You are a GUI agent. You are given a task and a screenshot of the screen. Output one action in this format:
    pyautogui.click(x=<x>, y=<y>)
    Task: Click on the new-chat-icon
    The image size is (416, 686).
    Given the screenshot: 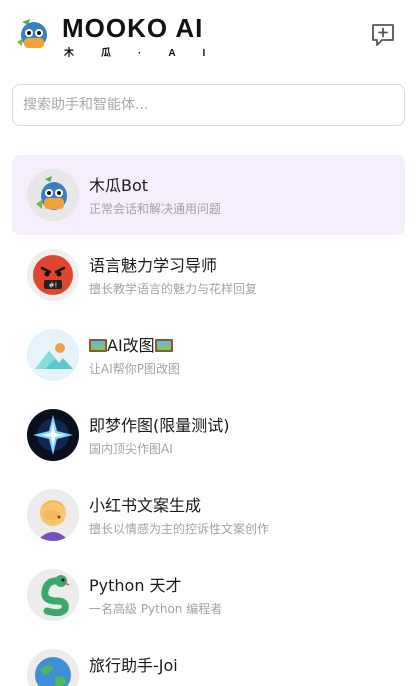 What is the action you would take?
    pyautogui.click(x=383, y=35)
    